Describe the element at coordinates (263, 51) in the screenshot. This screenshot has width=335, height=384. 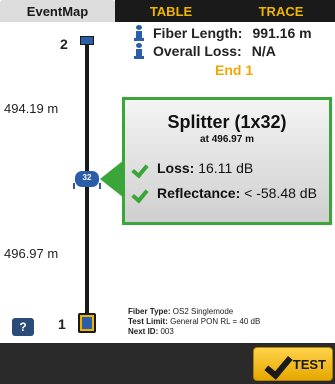
I see `overall-loss-value: N/A` at that location.